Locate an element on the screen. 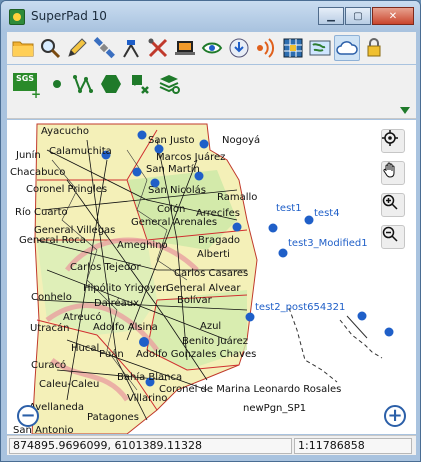 The width and height of the screenshot is (421, 462). main-toolbar is located at coordinates (211, 48).